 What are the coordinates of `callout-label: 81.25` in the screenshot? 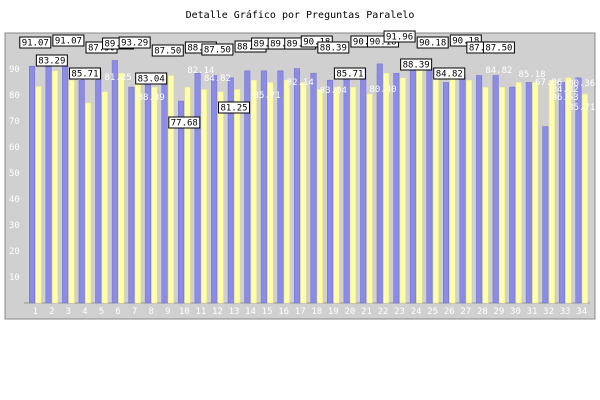 It's located at (233, 109).